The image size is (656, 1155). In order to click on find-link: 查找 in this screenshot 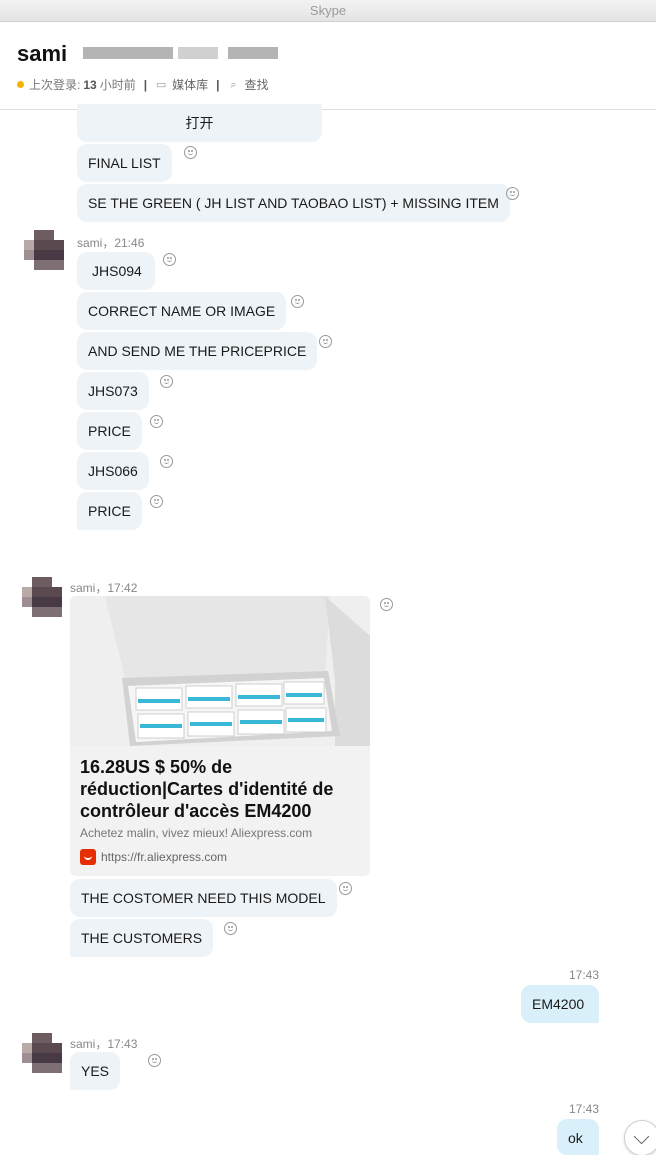, I will do `click(256, 84)`.